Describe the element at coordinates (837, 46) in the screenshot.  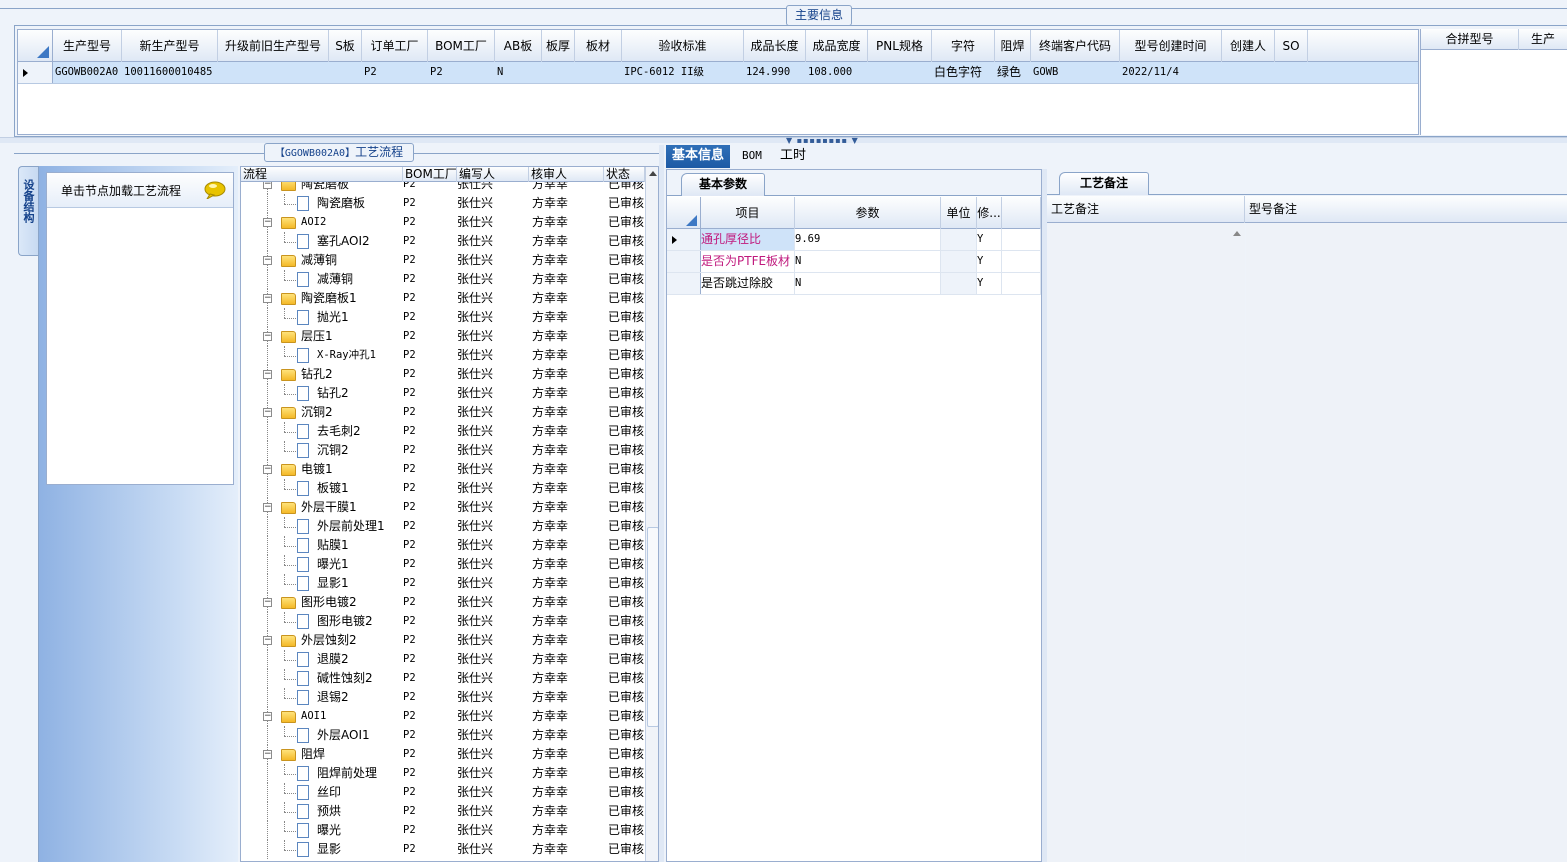
I see `col-header-11: 成品宽度` at that location.